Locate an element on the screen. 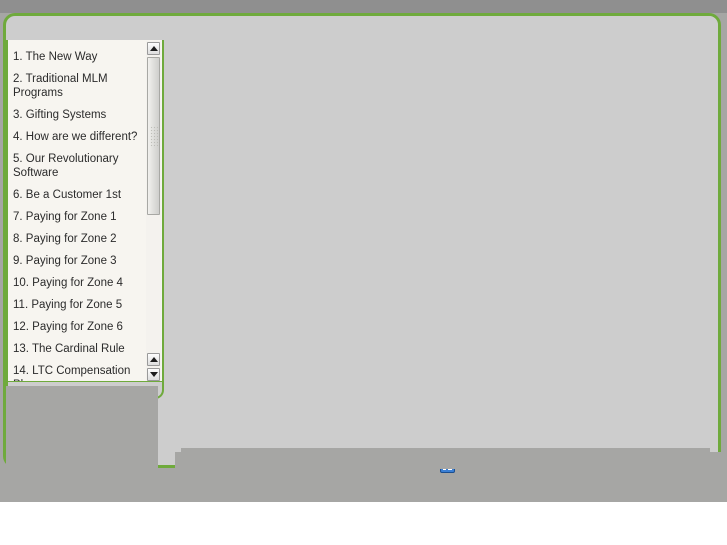 This screenshot has width=727, height=545. scroll-down-button is located at coordinates (153, 374).